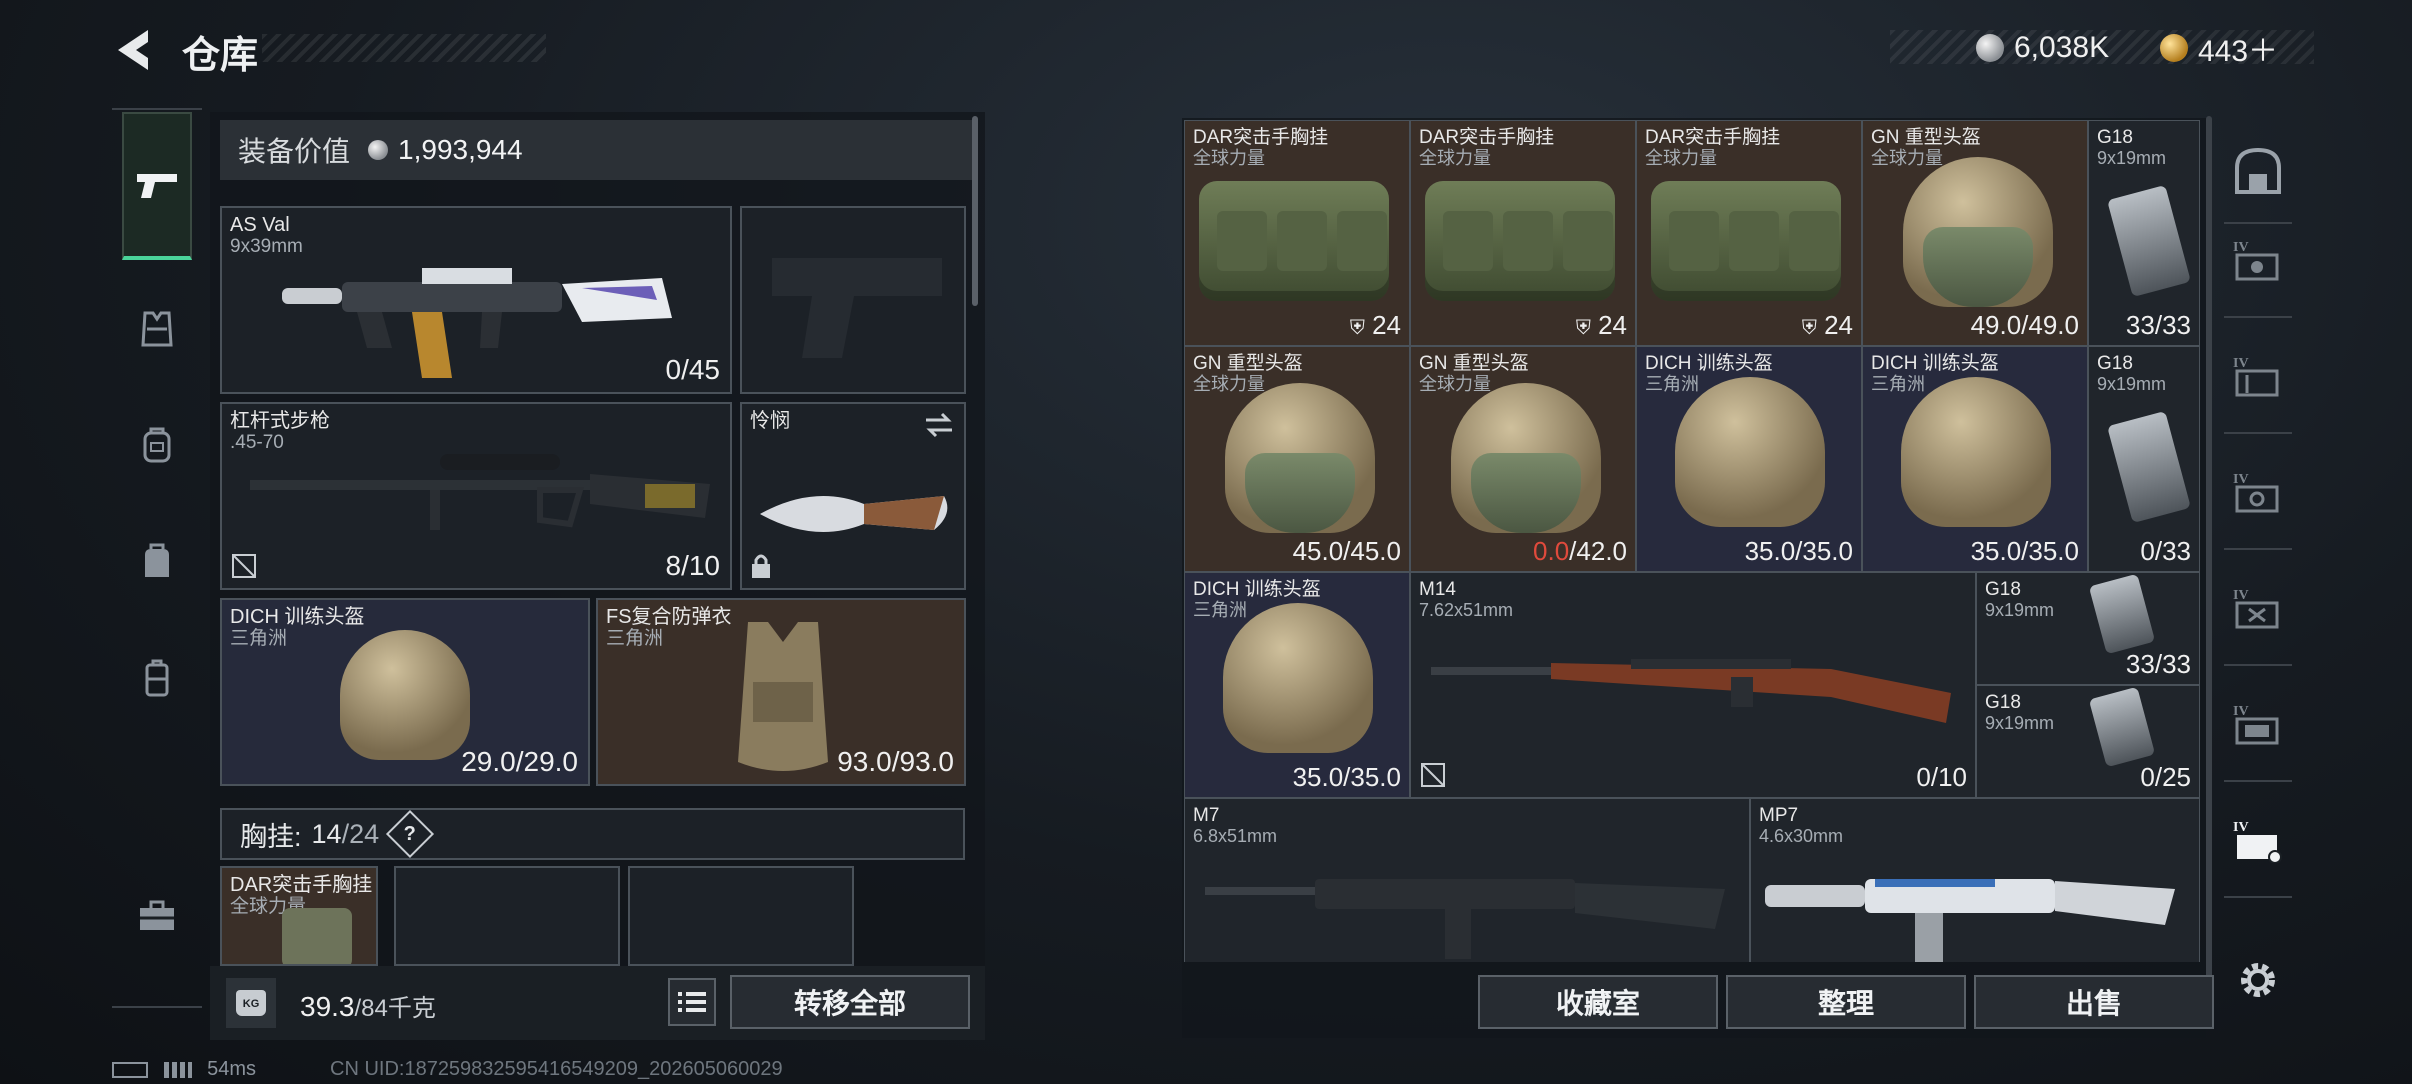 The image size is (2412, 1084). I want to click on signal-icon, so click(177, 1069).